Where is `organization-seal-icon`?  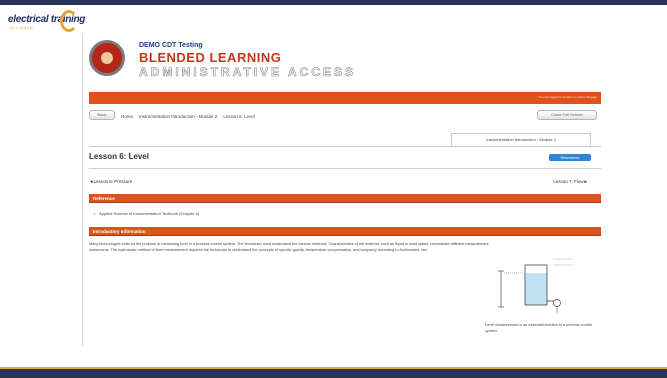 organization-seal-icon is located at coordinates (107, 58).